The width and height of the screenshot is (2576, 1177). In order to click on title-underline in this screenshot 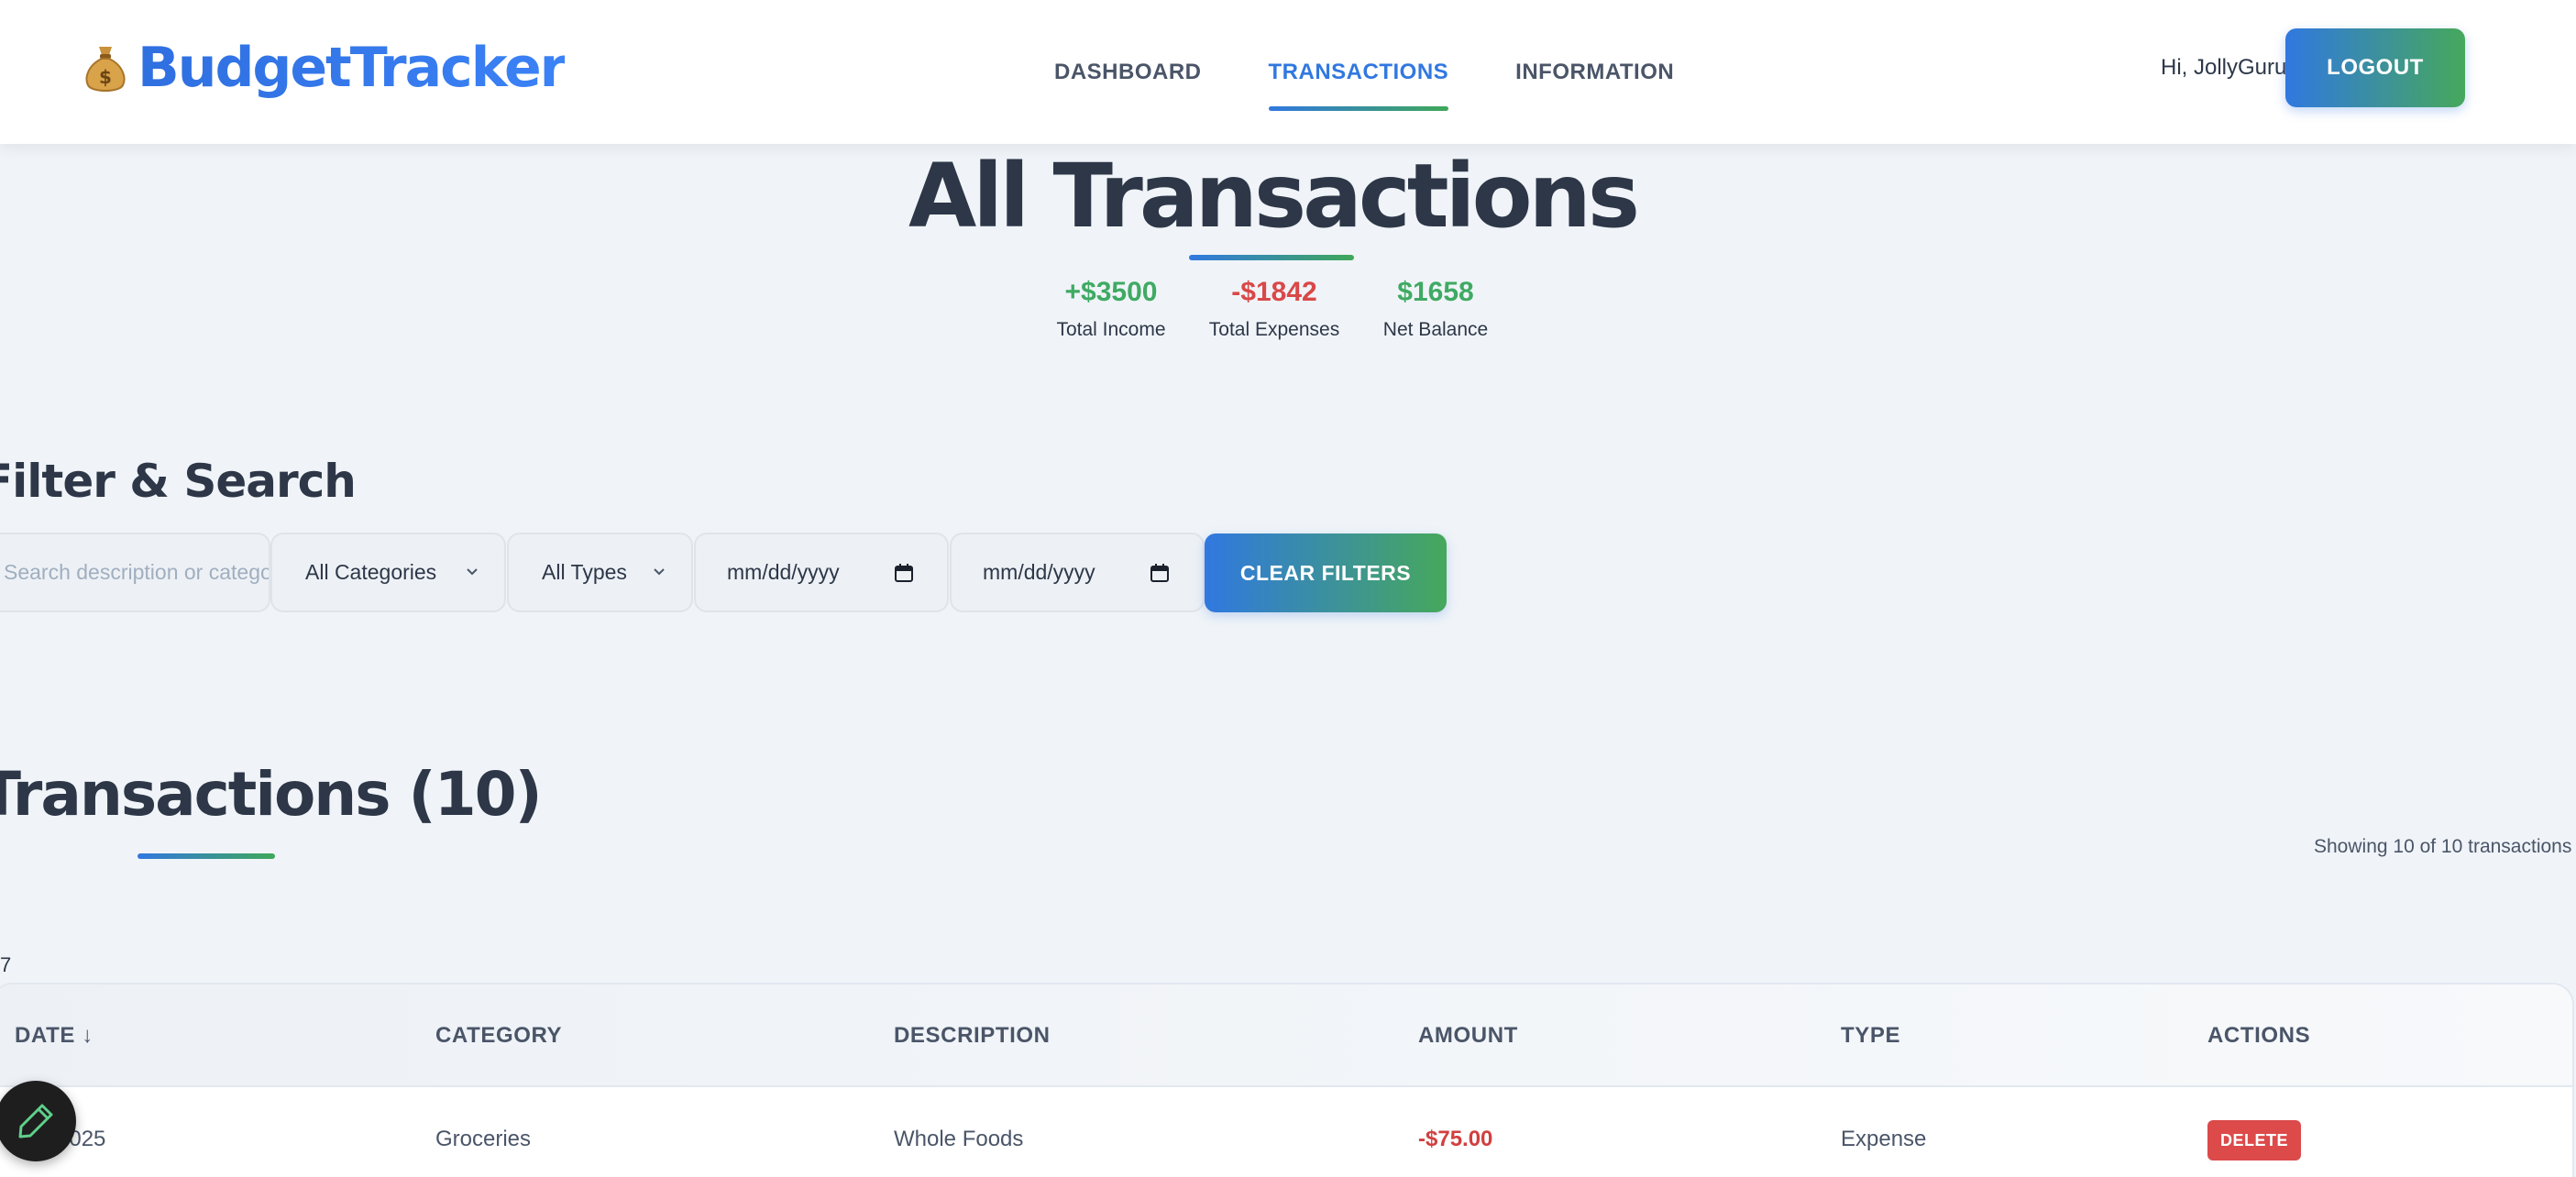, I will do `click(1271, 257)`.